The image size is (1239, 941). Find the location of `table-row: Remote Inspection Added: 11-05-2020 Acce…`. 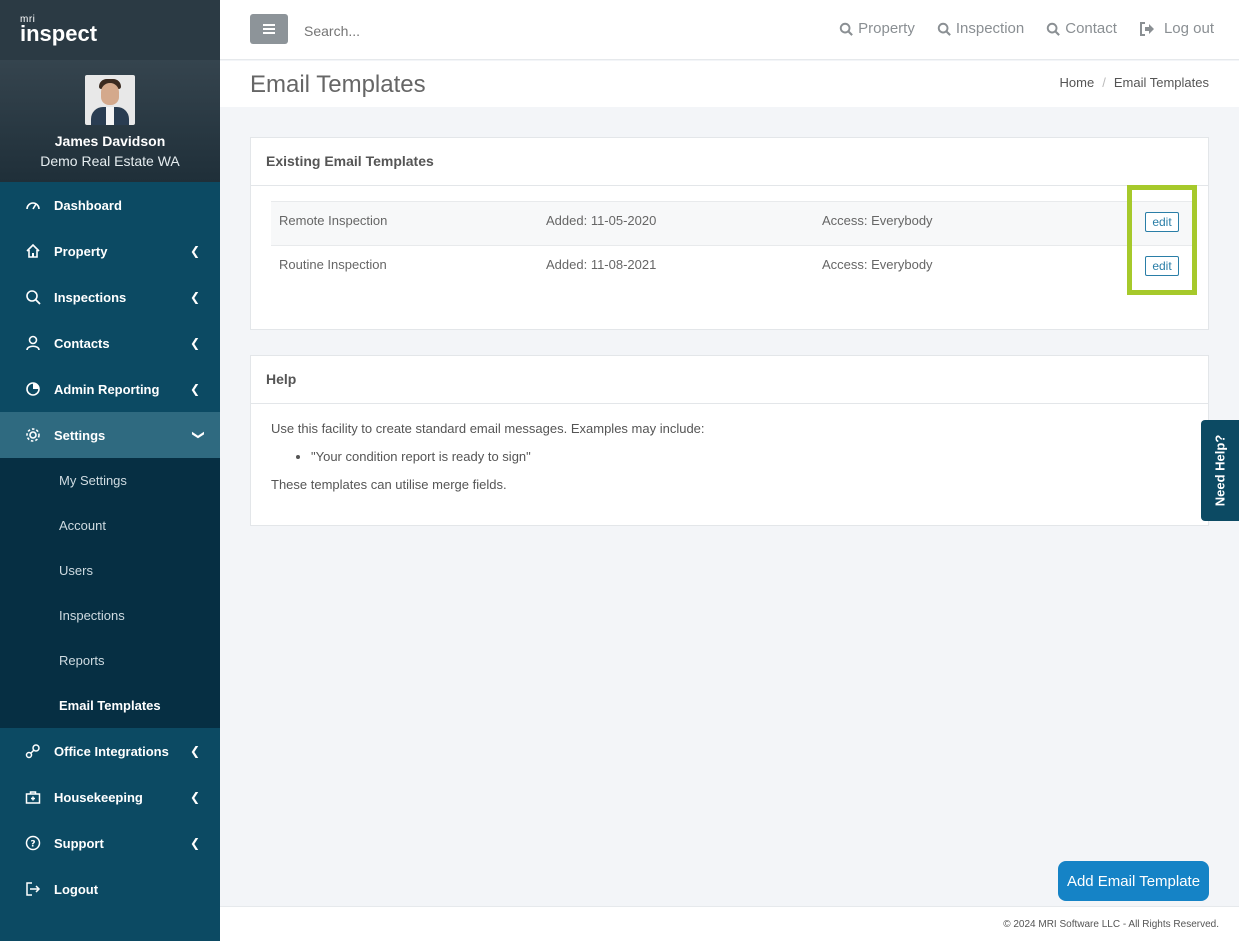

table-row: Remote Inspection Added: 11-05-2020 Acce… is located at coordinates (733, 223).